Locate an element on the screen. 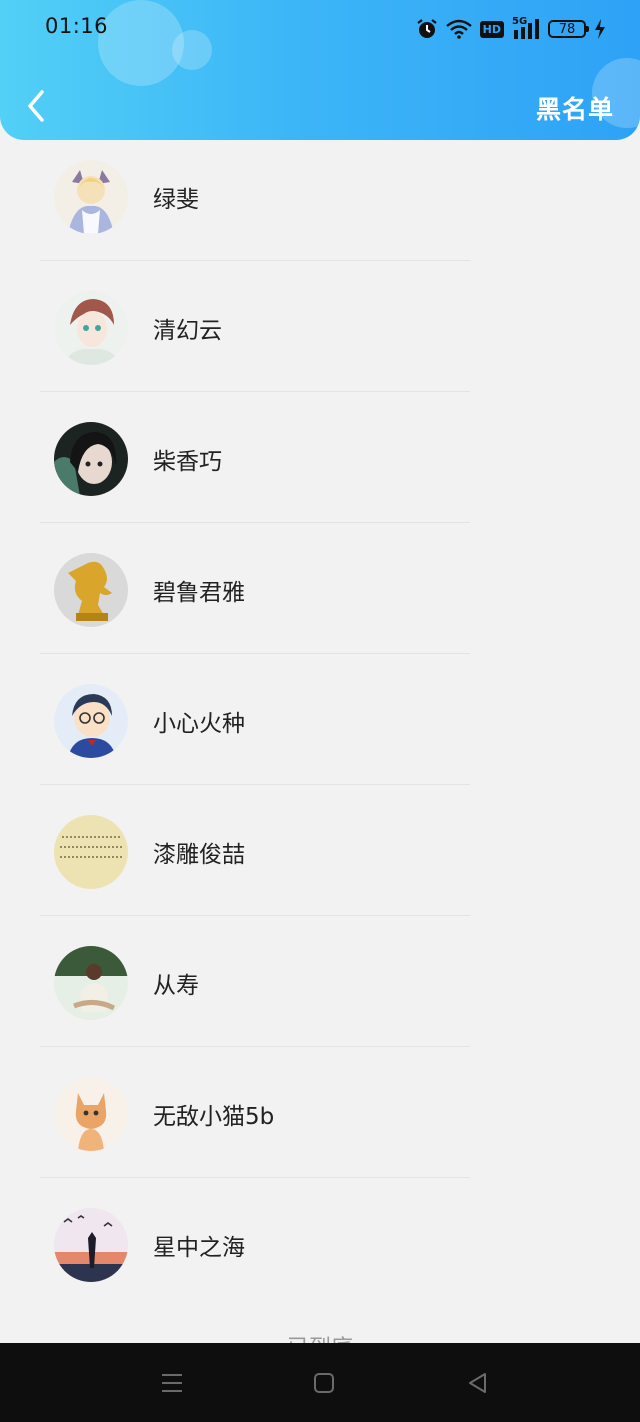 The image size is (640, 1422). contact-name: 从寿 is located at coordinates (176, 986).